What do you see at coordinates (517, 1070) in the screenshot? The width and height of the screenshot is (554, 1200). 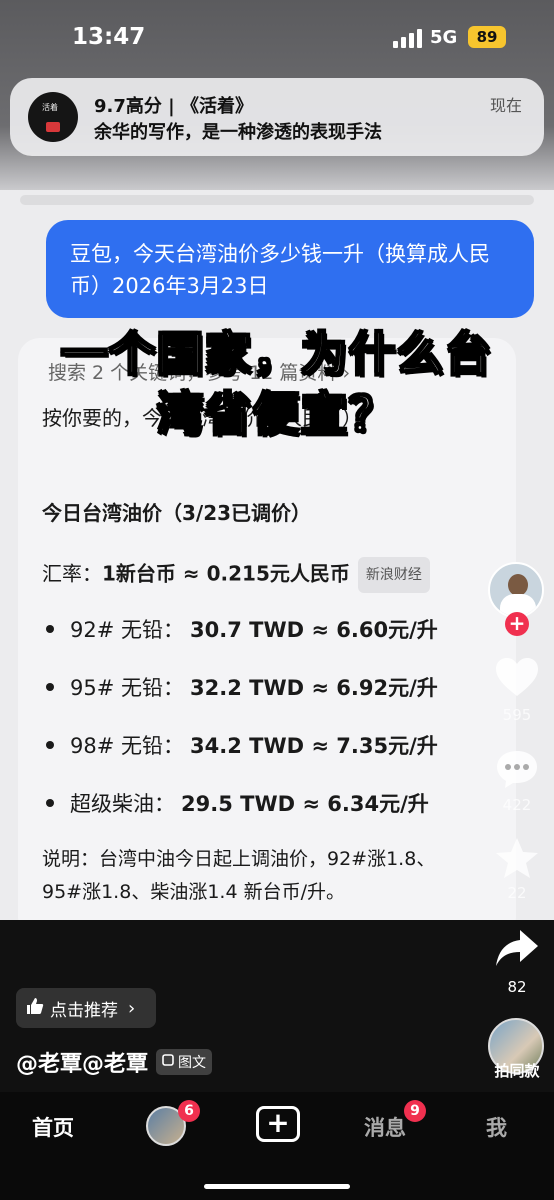 I see `same-style-label: 拍同款` at bounding box center [517, 1070].